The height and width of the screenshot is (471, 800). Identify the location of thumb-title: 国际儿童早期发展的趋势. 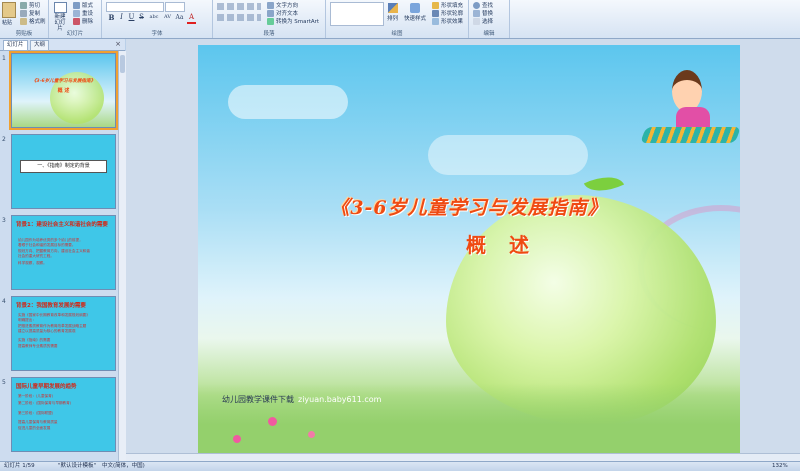
(46, 387).